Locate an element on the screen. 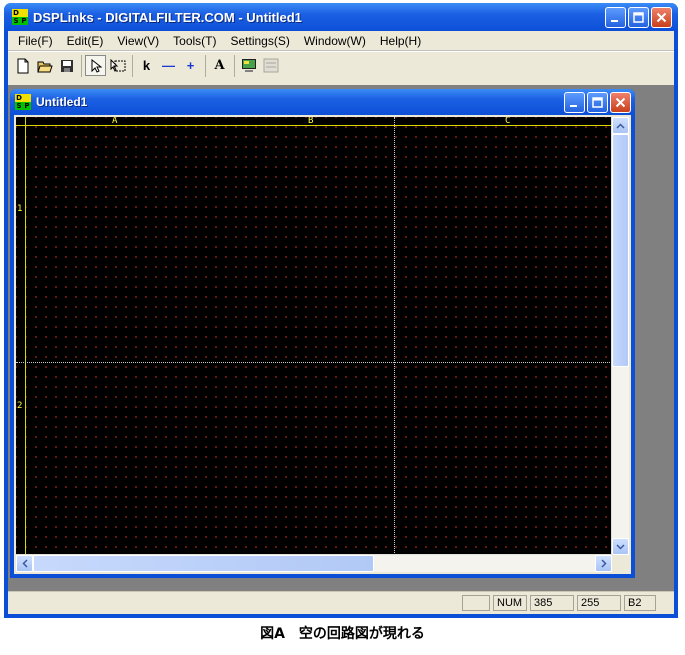 This screenshot has height=655, width=685. status-num-lock: NUM is located at coordinates (510, 603).